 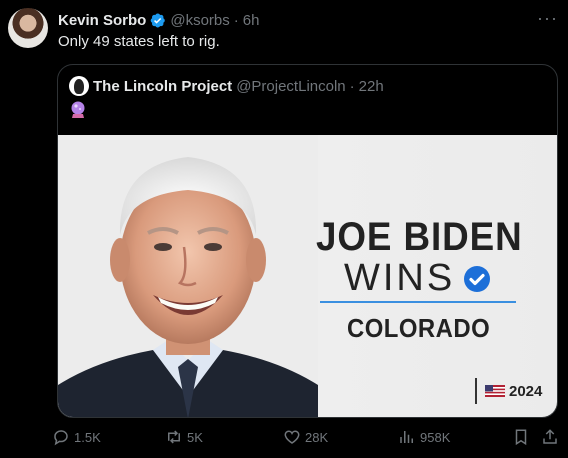 I want to click on like-button: 28K, so click(x=305, y=437).